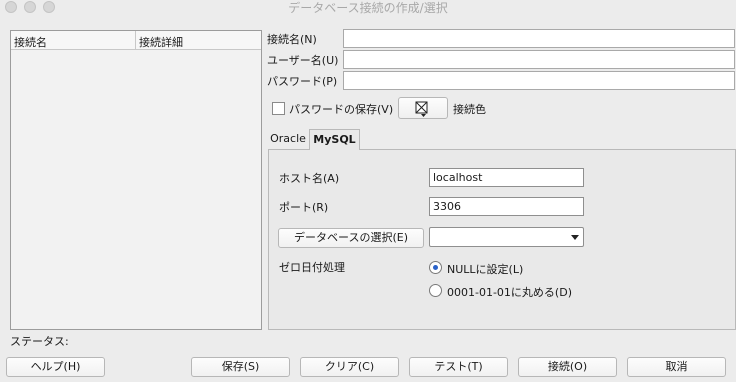 Image resolution: width=736 pixels, height=382 pixels. I want to click on title-bar: データベース接続の作成/選択, so click(368, 7).